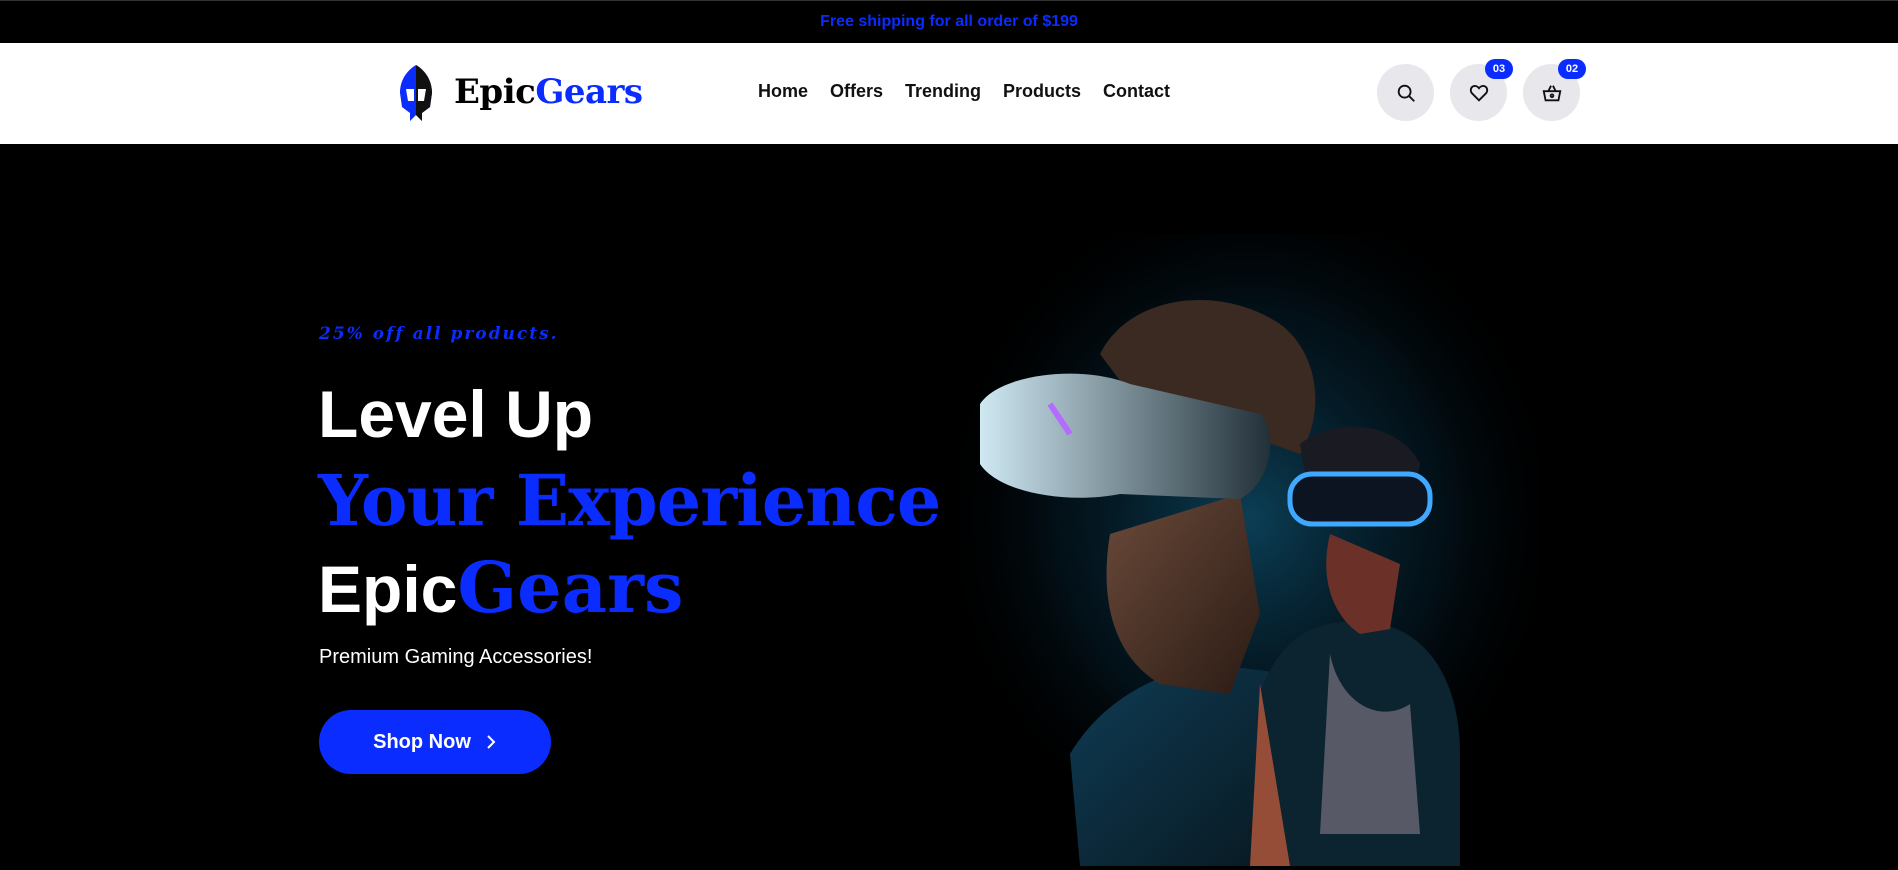  I want to click on announcement-bar: Free shipping for all order of $199, so click(949, 21).